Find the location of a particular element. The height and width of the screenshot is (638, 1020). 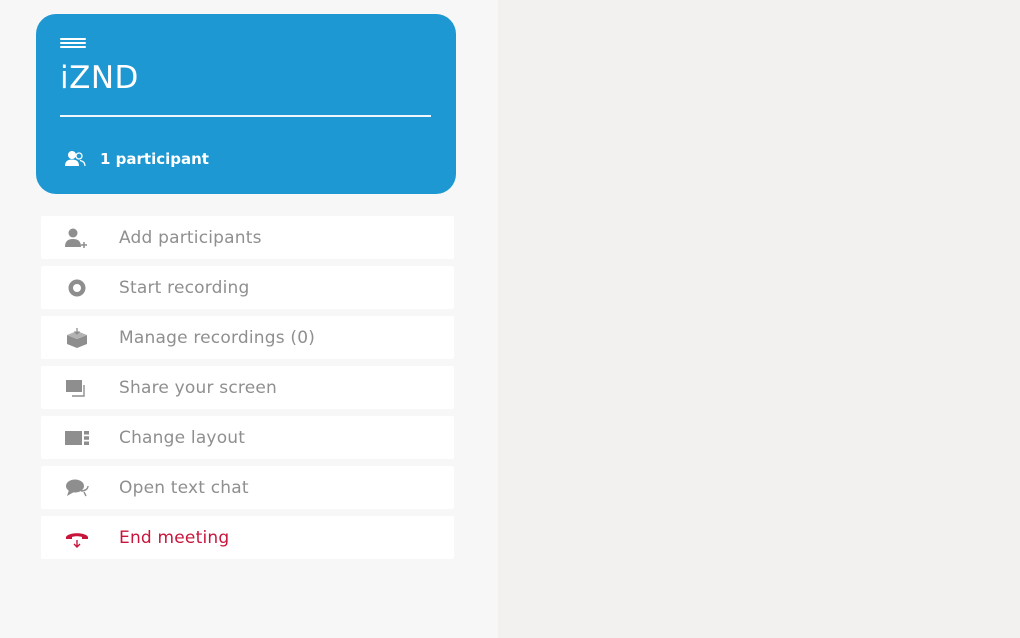

record-icon is located at coordinates (77, 288).